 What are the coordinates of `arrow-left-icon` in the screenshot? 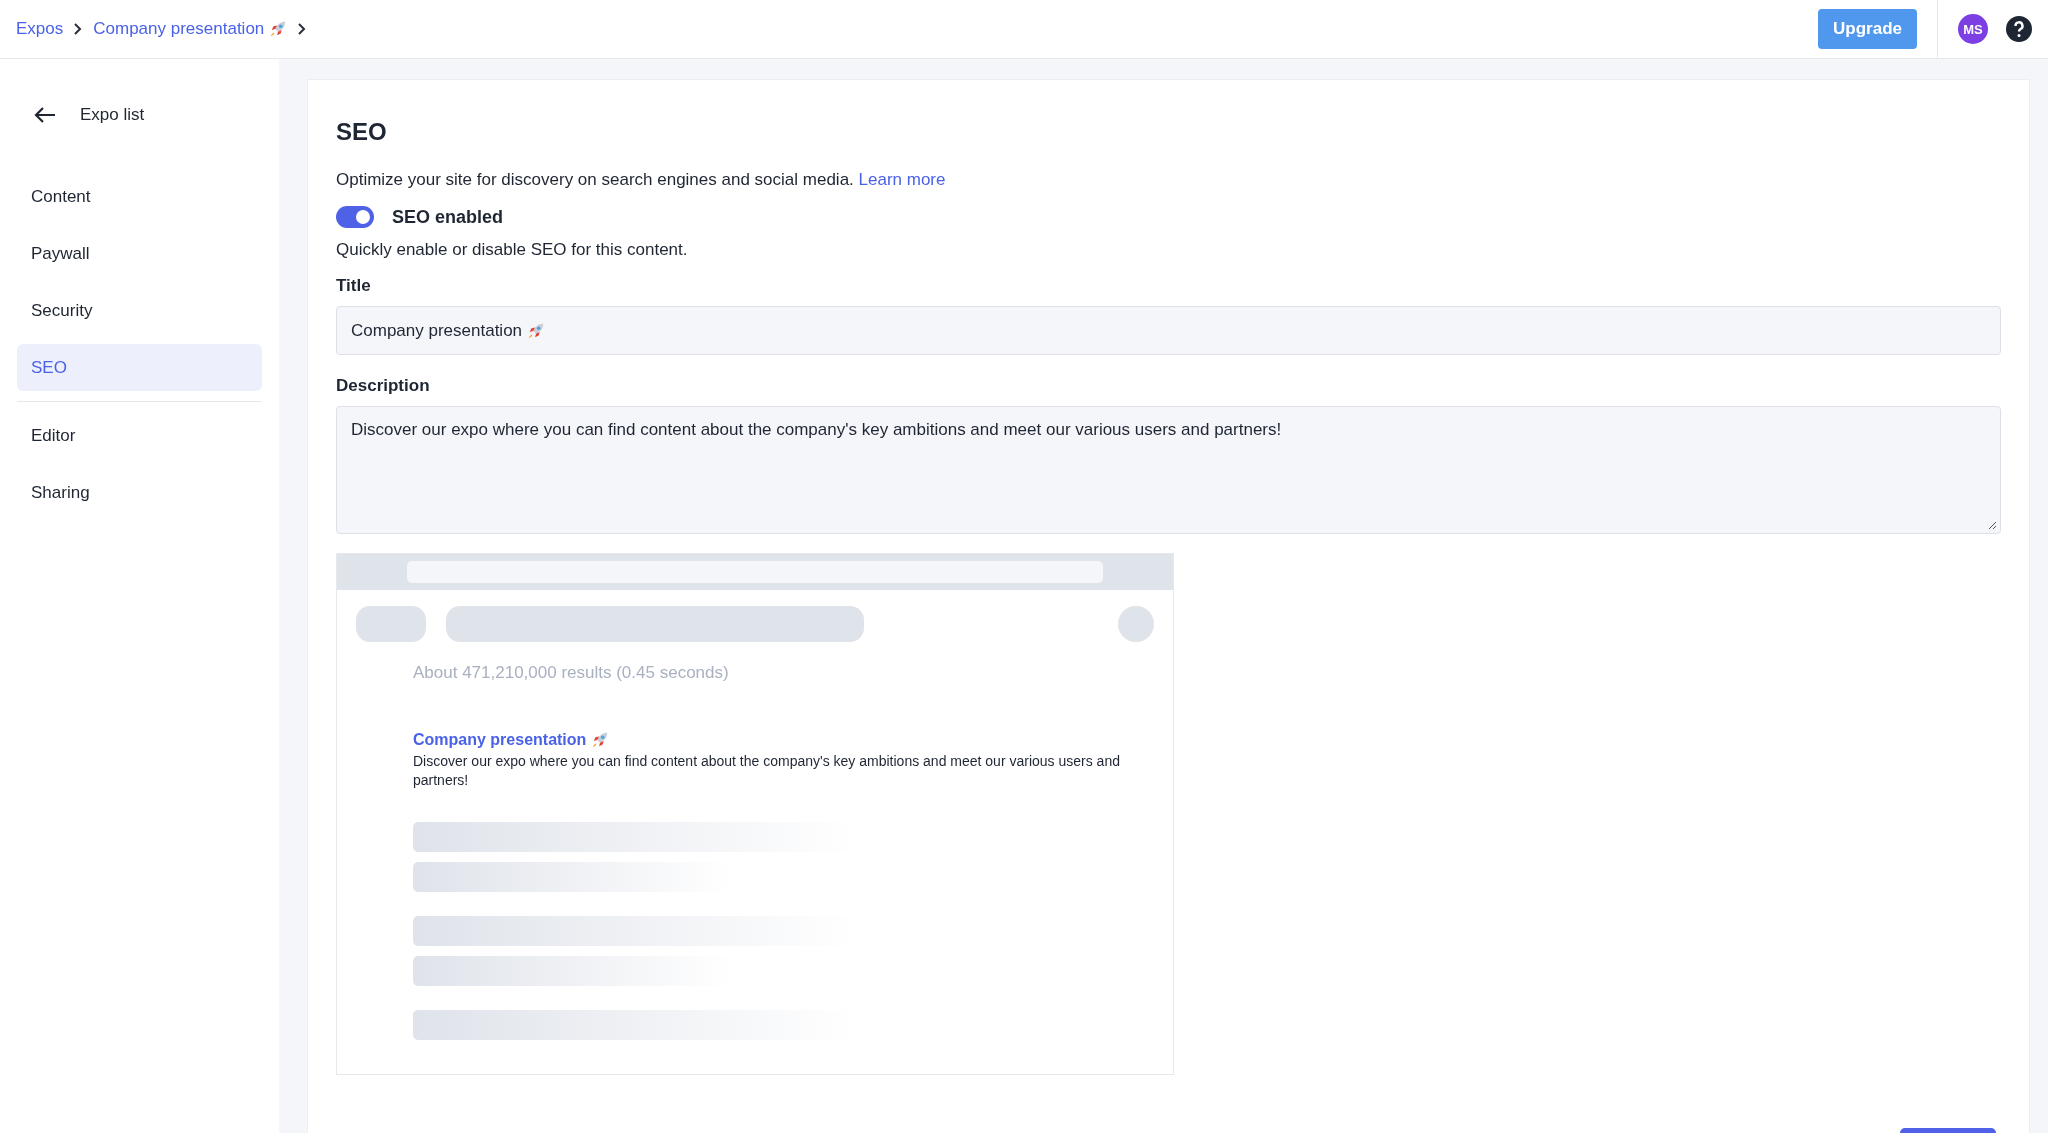 It's located at (45, 115).